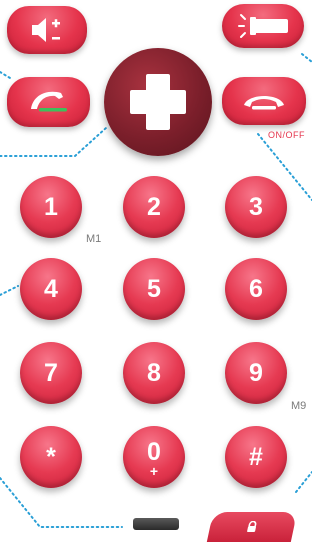 The height and width of the screenshot is (542, 320). I want to click on key-5: 5, so click(154, 289).